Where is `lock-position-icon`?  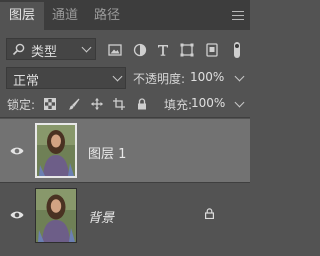
lock-position-icon is located at coordinates (97, 104).